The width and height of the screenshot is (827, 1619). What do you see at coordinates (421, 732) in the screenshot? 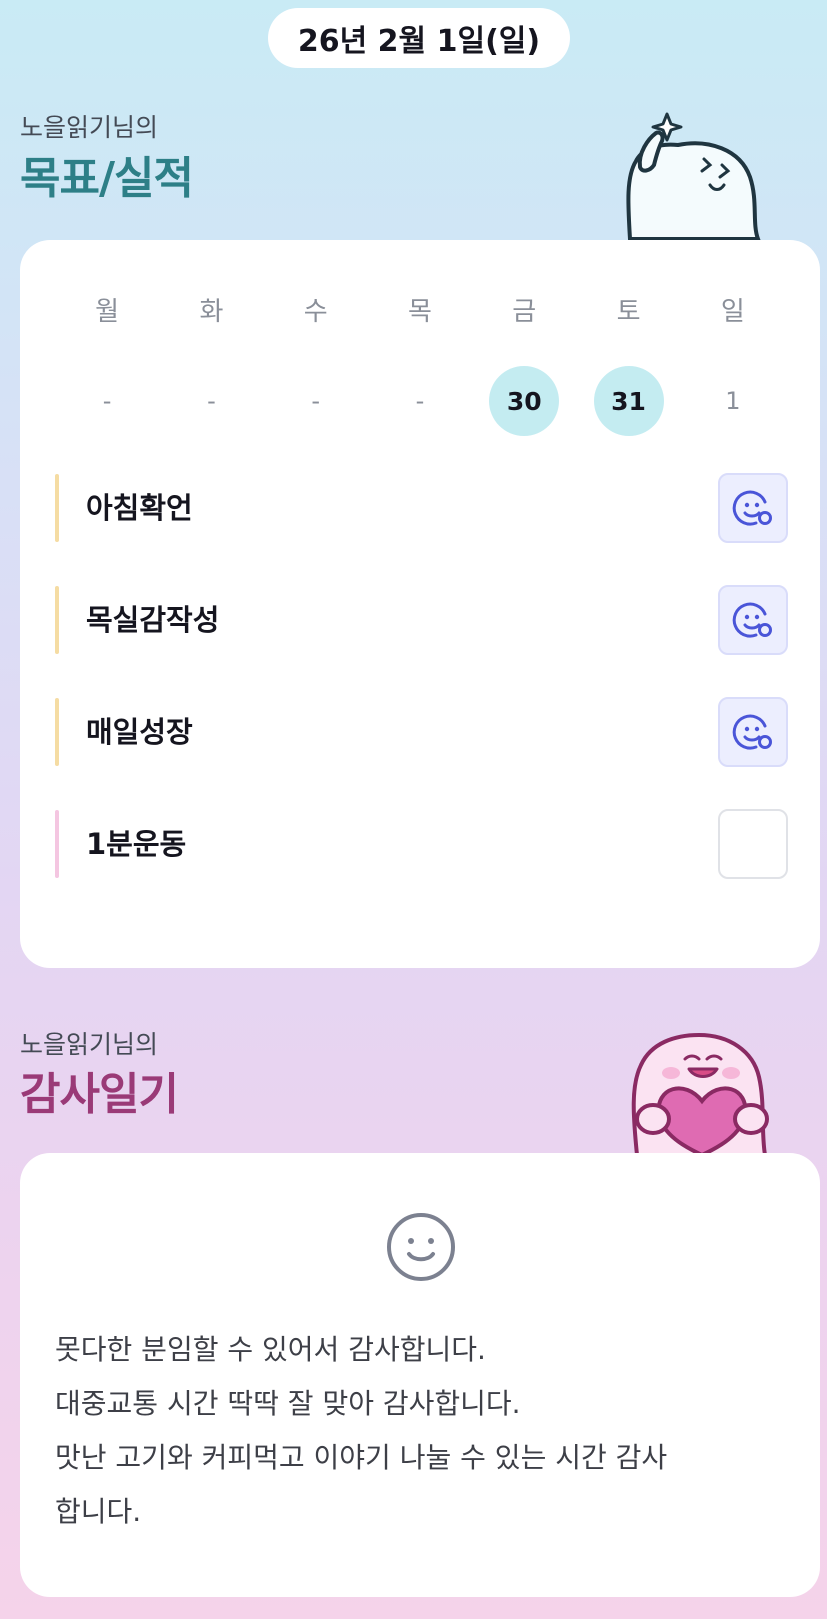
I see `goal-item: 매일성장` at bounding box center [421, 732].